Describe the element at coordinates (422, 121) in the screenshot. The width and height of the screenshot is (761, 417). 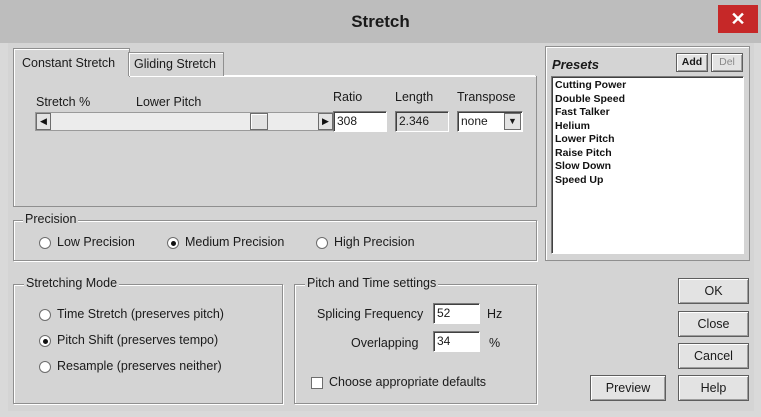
I see `length-field: 2.346` at that location.